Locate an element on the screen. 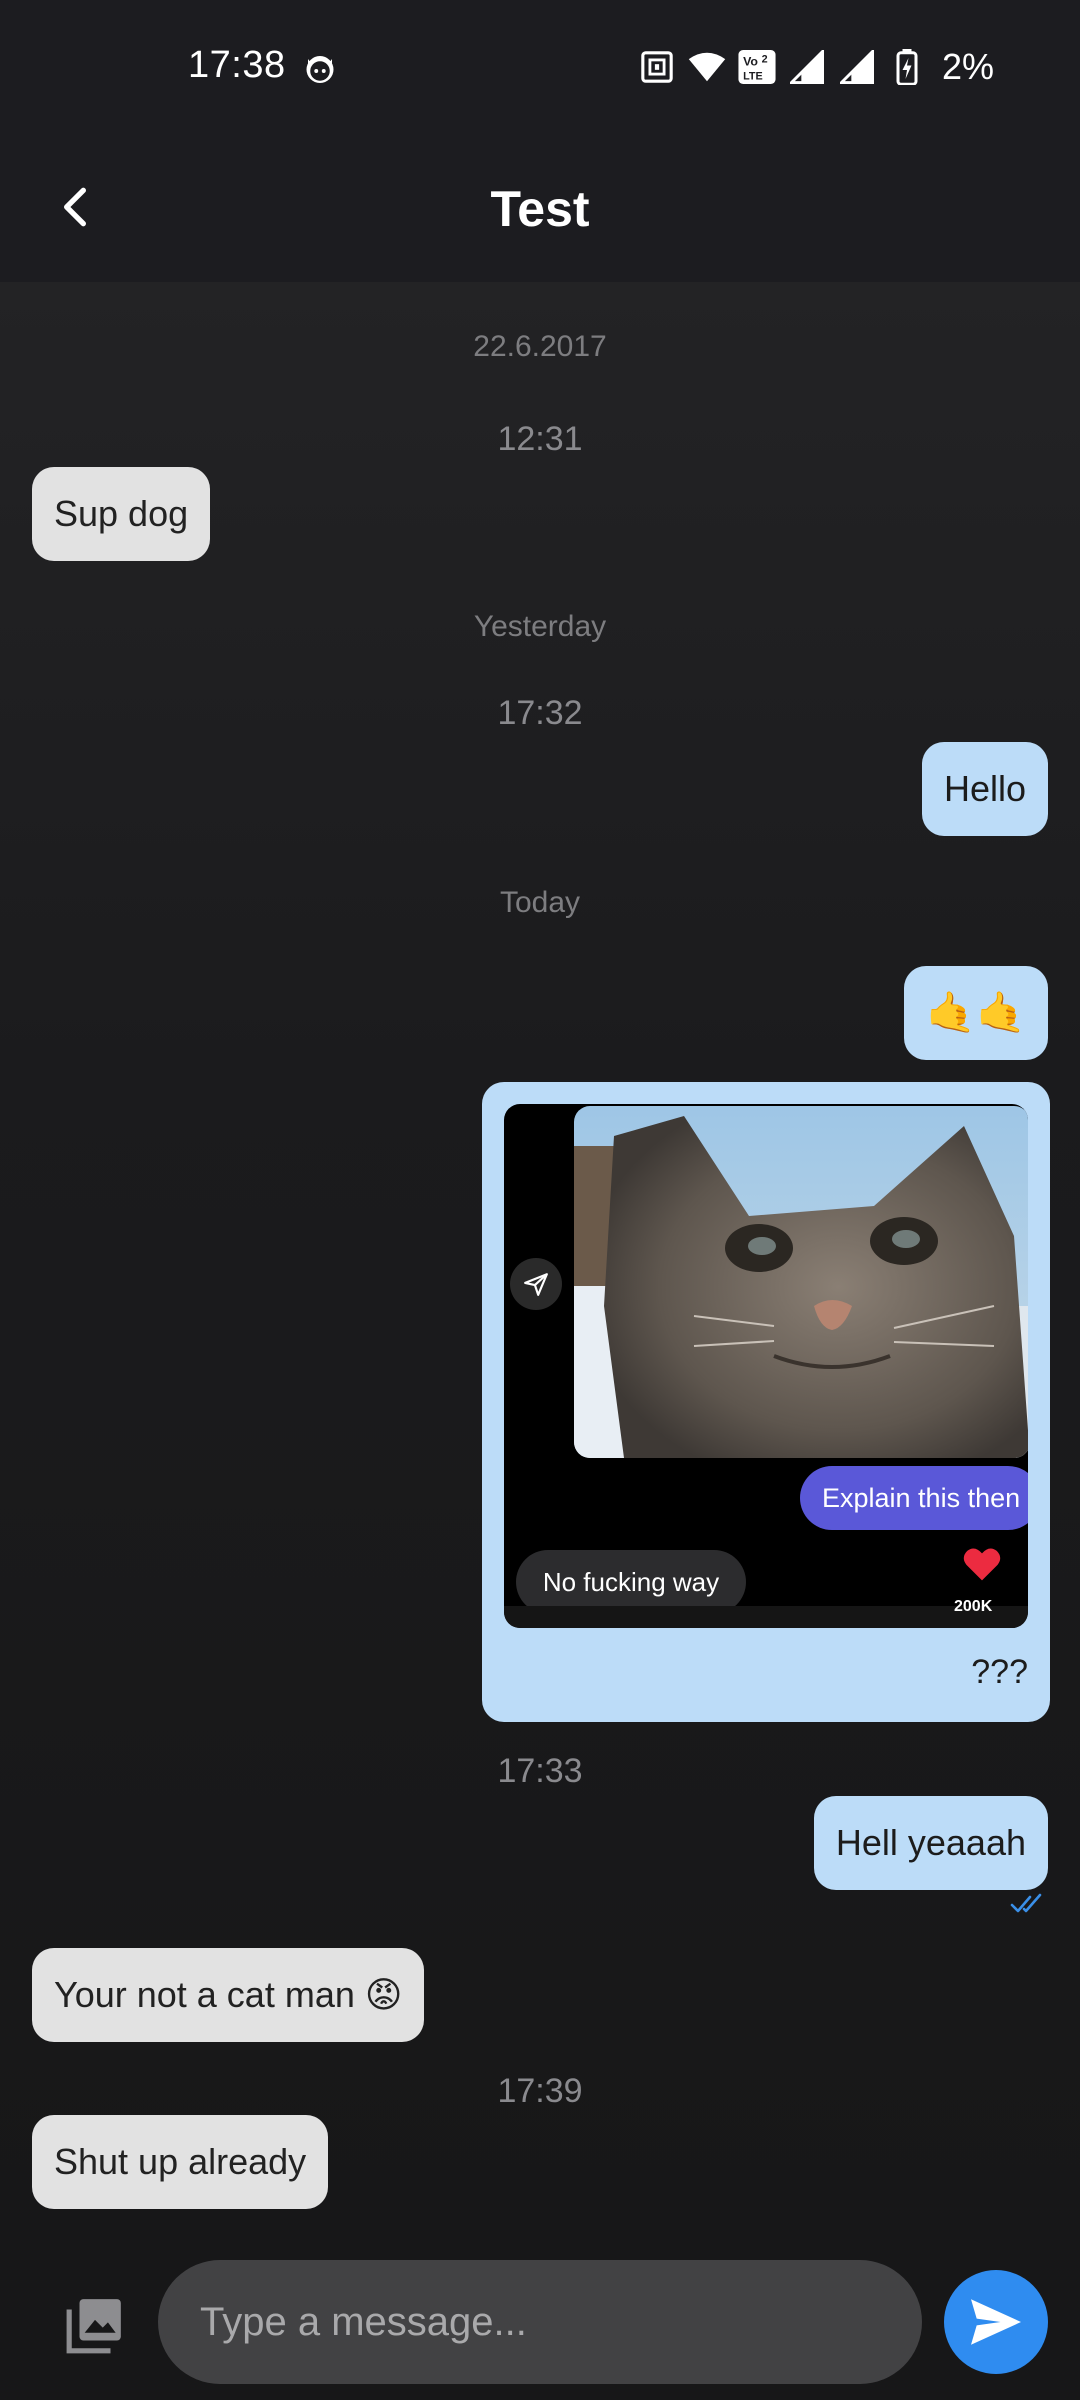 This screenshot has width=1080, height=2400. incoming-message: Your not a cat man 😡 is located at coordinates (228, 1995).